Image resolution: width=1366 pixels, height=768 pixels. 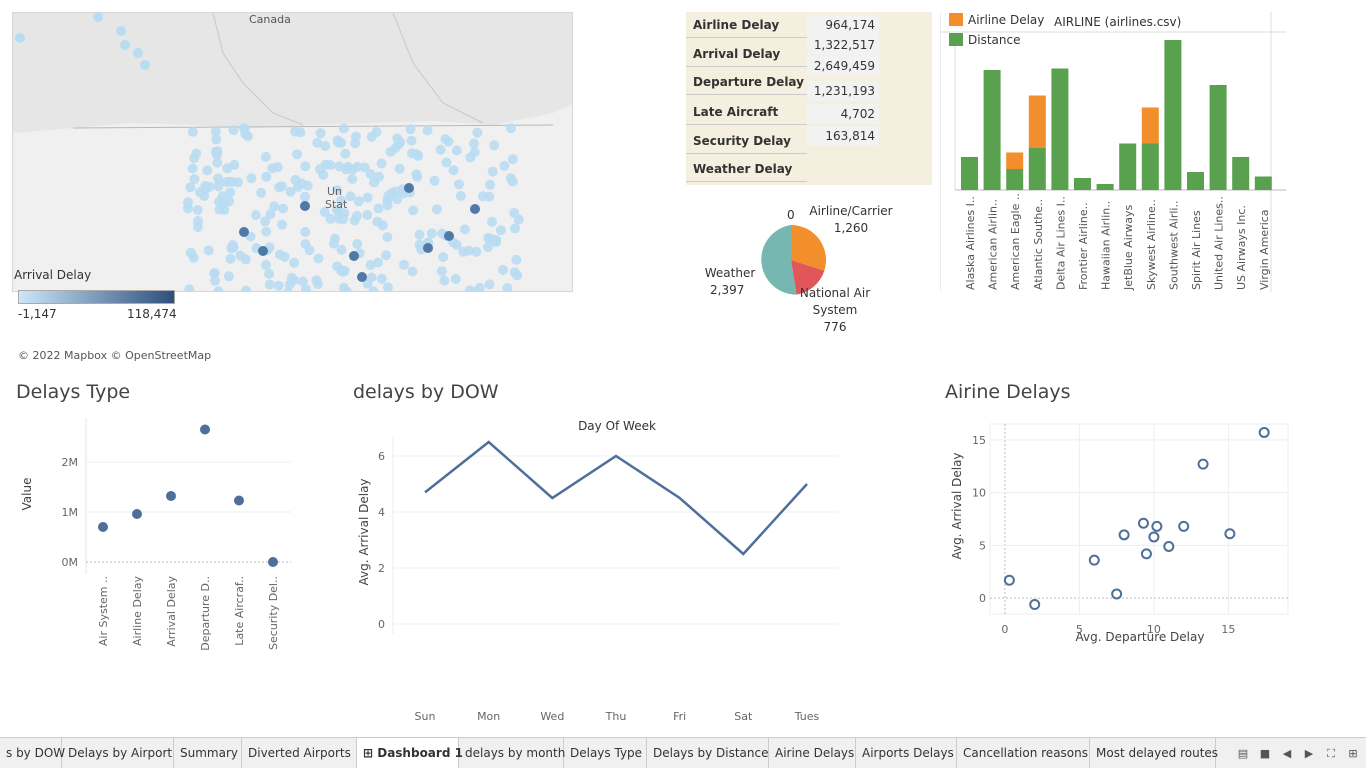 What do you see at coordinates (137, 514) in the screenshot?
I see `delays-type-point` at bounding box center [137, 514].